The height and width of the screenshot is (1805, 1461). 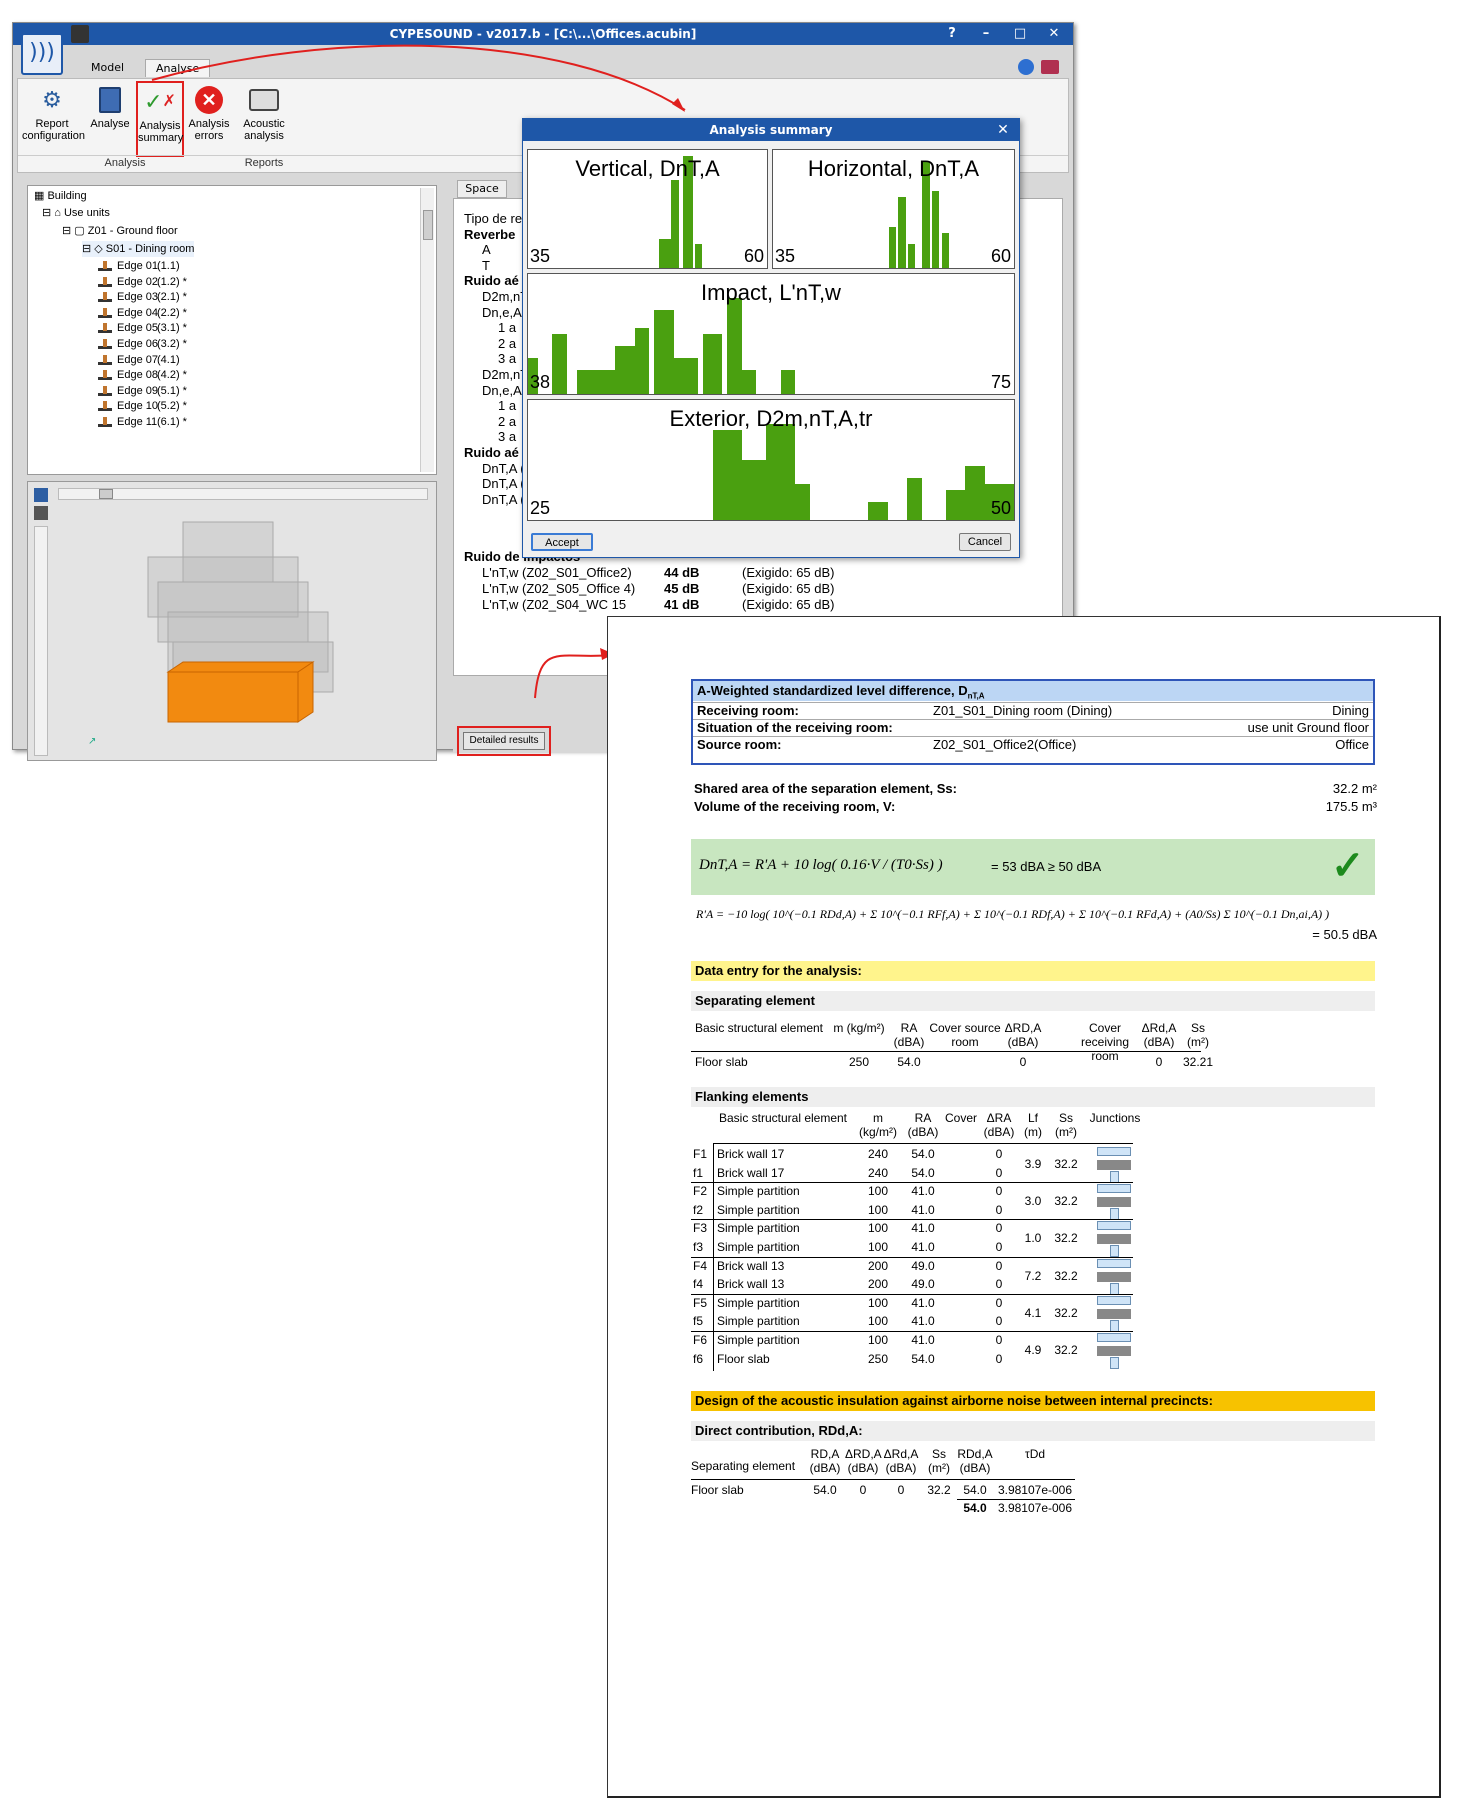 What do you see at coordinates (878, 1358) in the screenshot?
I see `flank-mass: 250` at bounding box center [878, 1358].